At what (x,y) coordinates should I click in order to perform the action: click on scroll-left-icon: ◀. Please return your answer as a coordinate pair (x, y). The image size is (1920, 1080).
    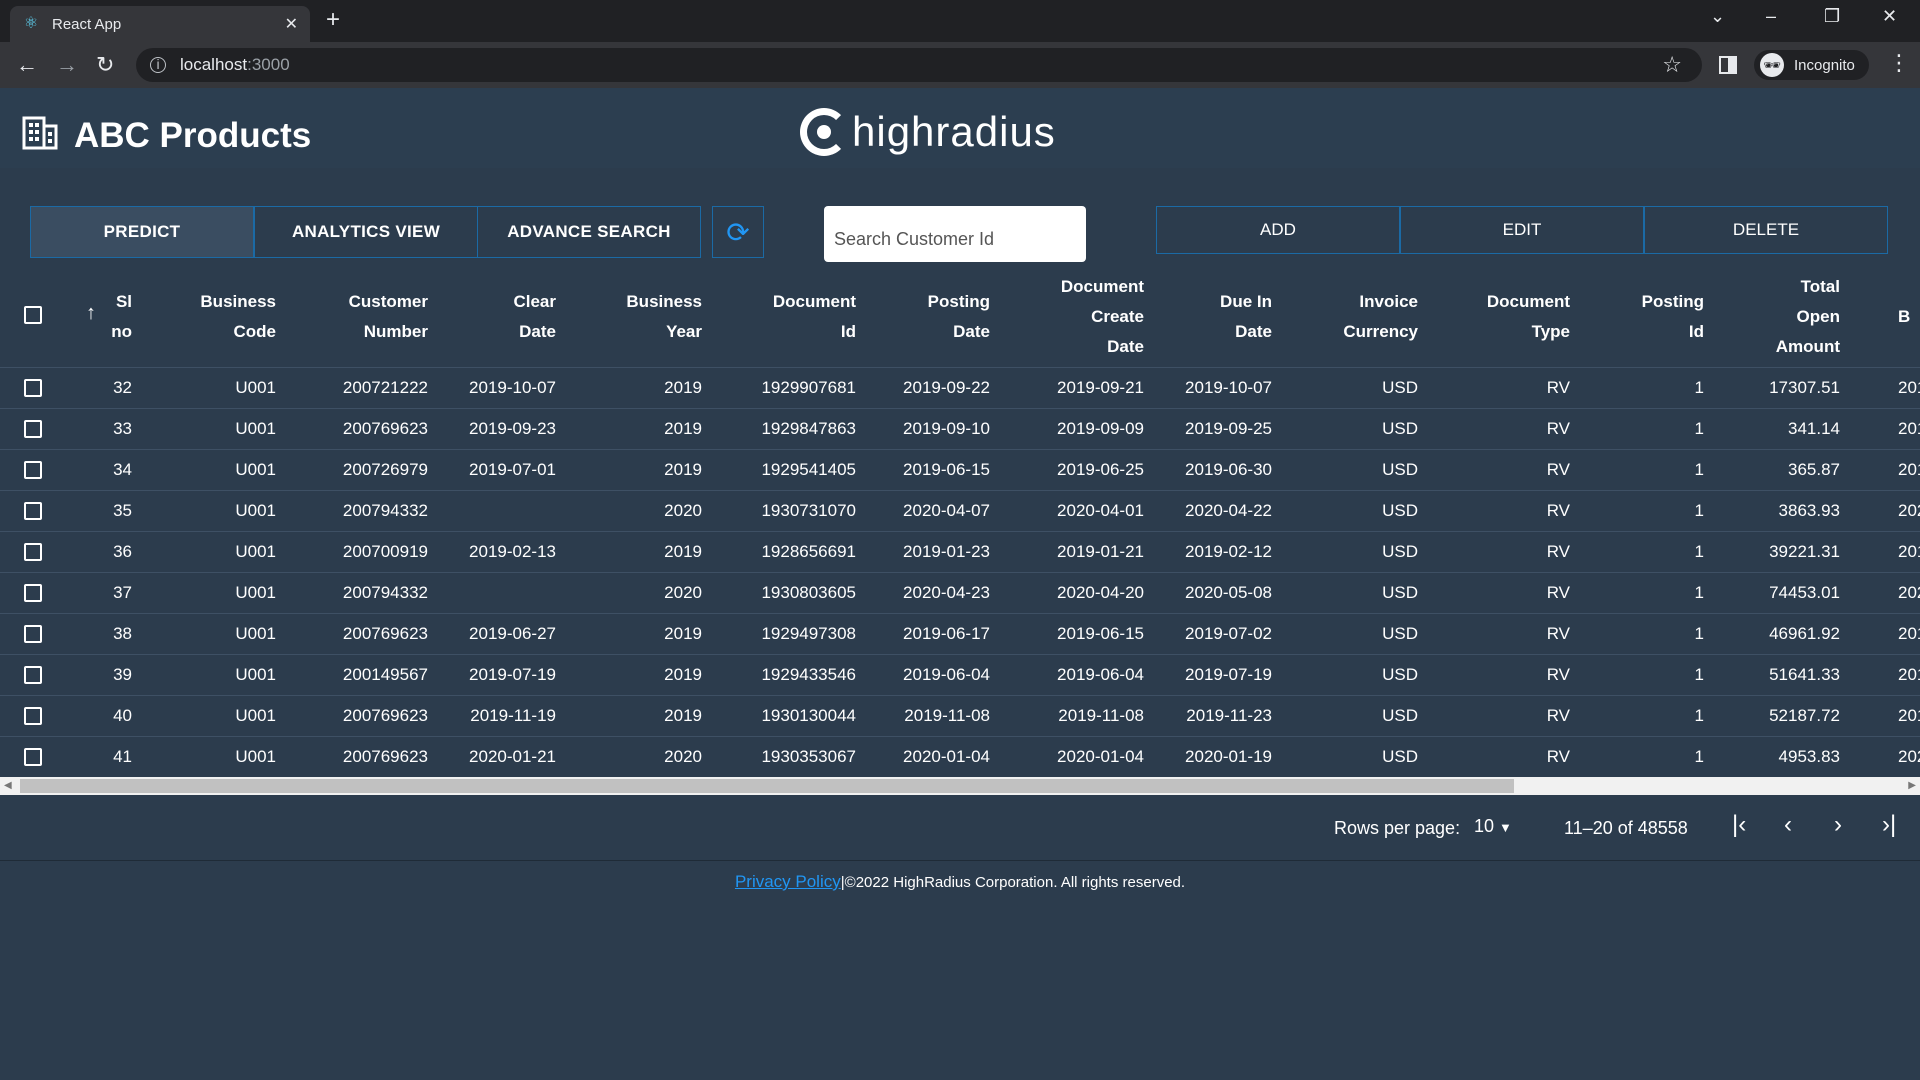
    Looking at the image, I should click on (8, 785).